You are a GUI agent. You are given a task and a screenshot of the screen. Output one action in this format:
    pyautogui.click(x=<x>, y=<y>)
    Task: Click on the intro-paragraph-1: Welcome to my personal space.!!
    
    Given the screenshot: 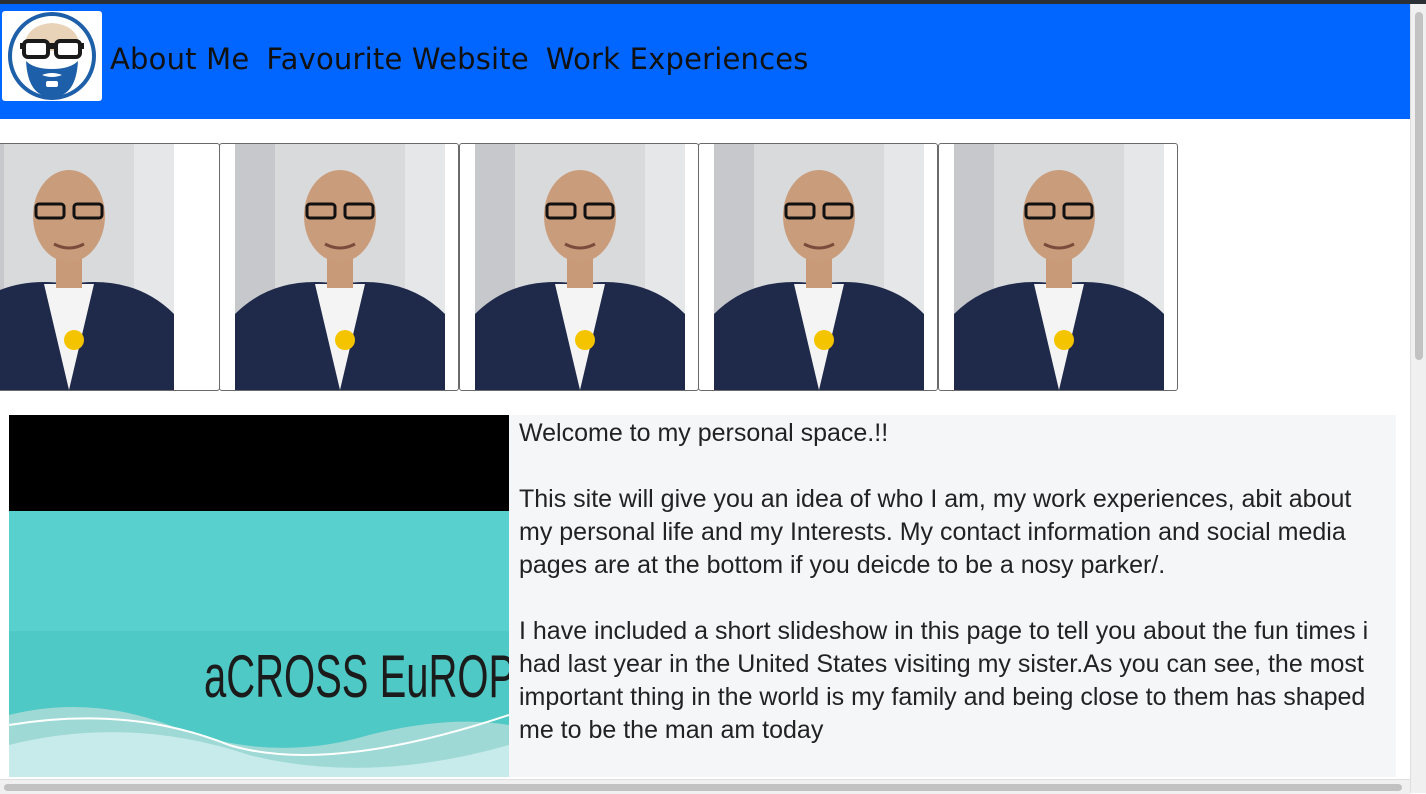 What is the action you would take?
    pyautogui.click(x=704, y=433)
    